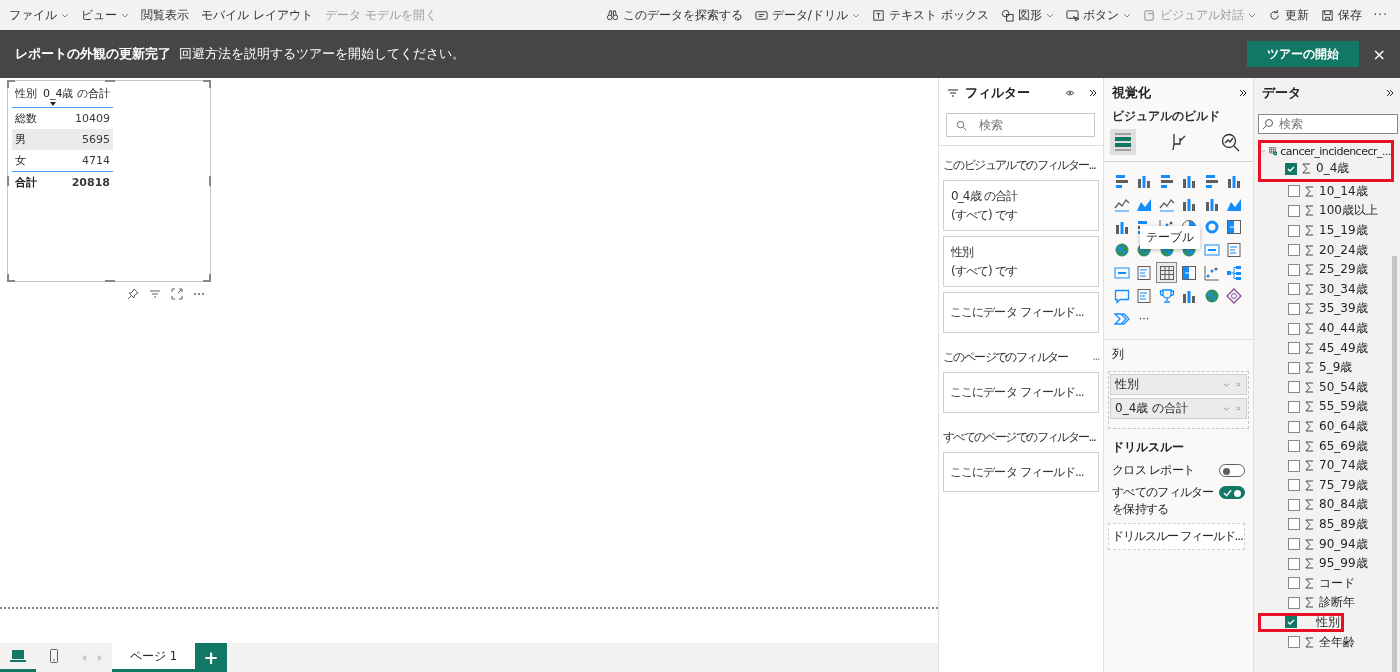  I want to click on field-name: 50_54歳, so click(1343, 387).